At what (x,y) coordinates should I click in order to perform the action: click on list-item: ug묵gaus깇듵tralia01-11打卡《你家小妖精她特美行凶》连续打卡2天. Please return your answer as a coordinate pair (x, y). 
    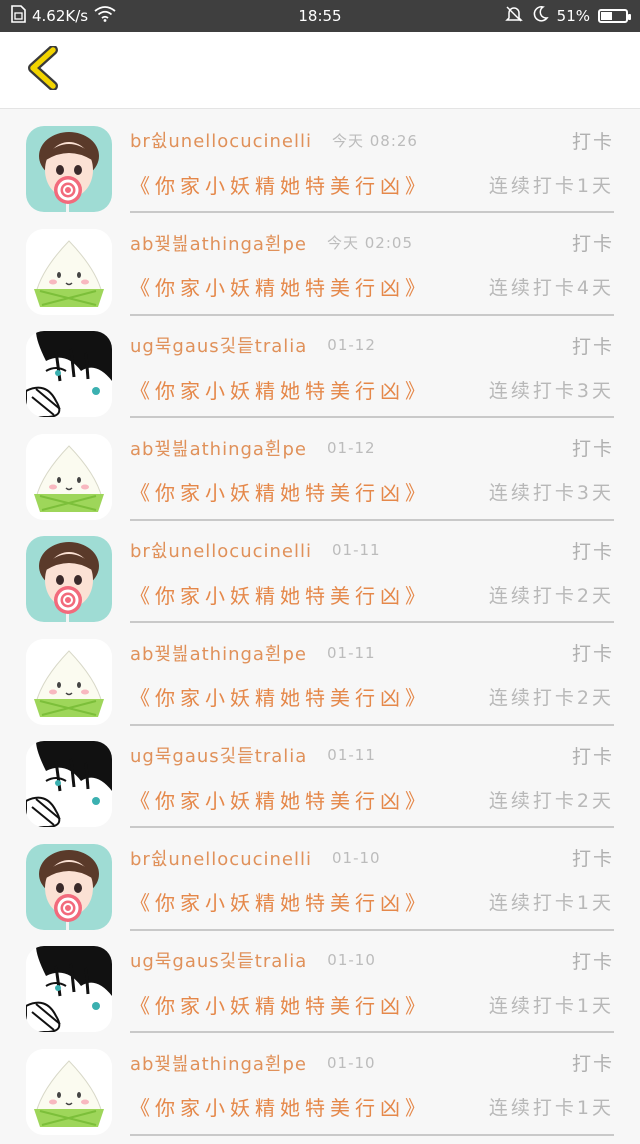
    Looking at the image, I should click on (320, 785).